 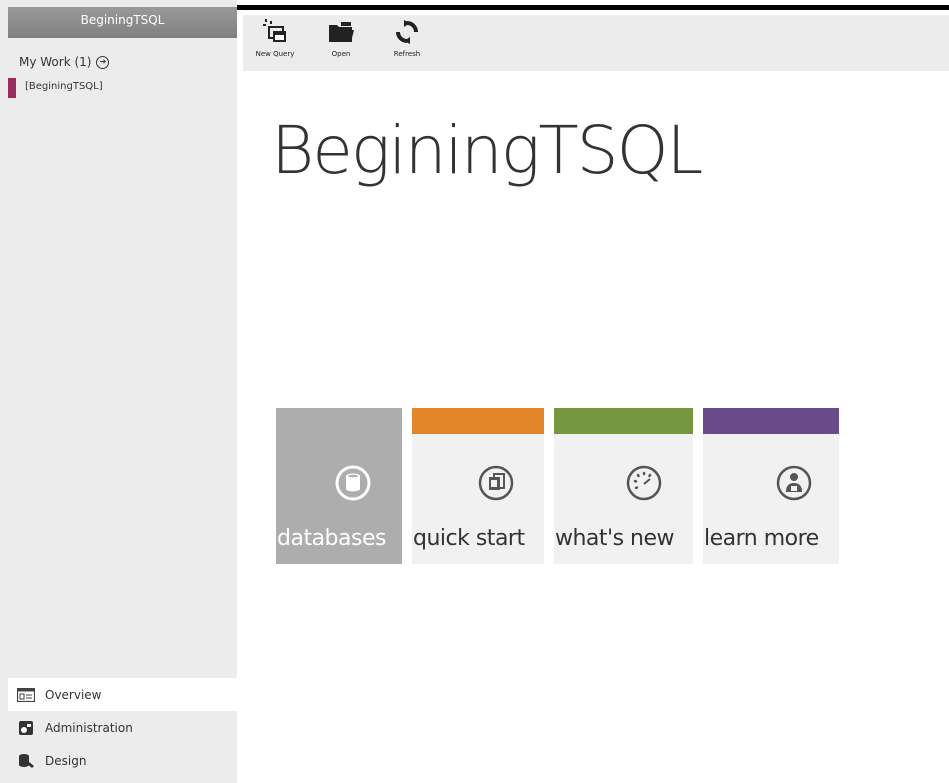 I want to click on refresh-label: Refresh, so click(x=407, y=54).